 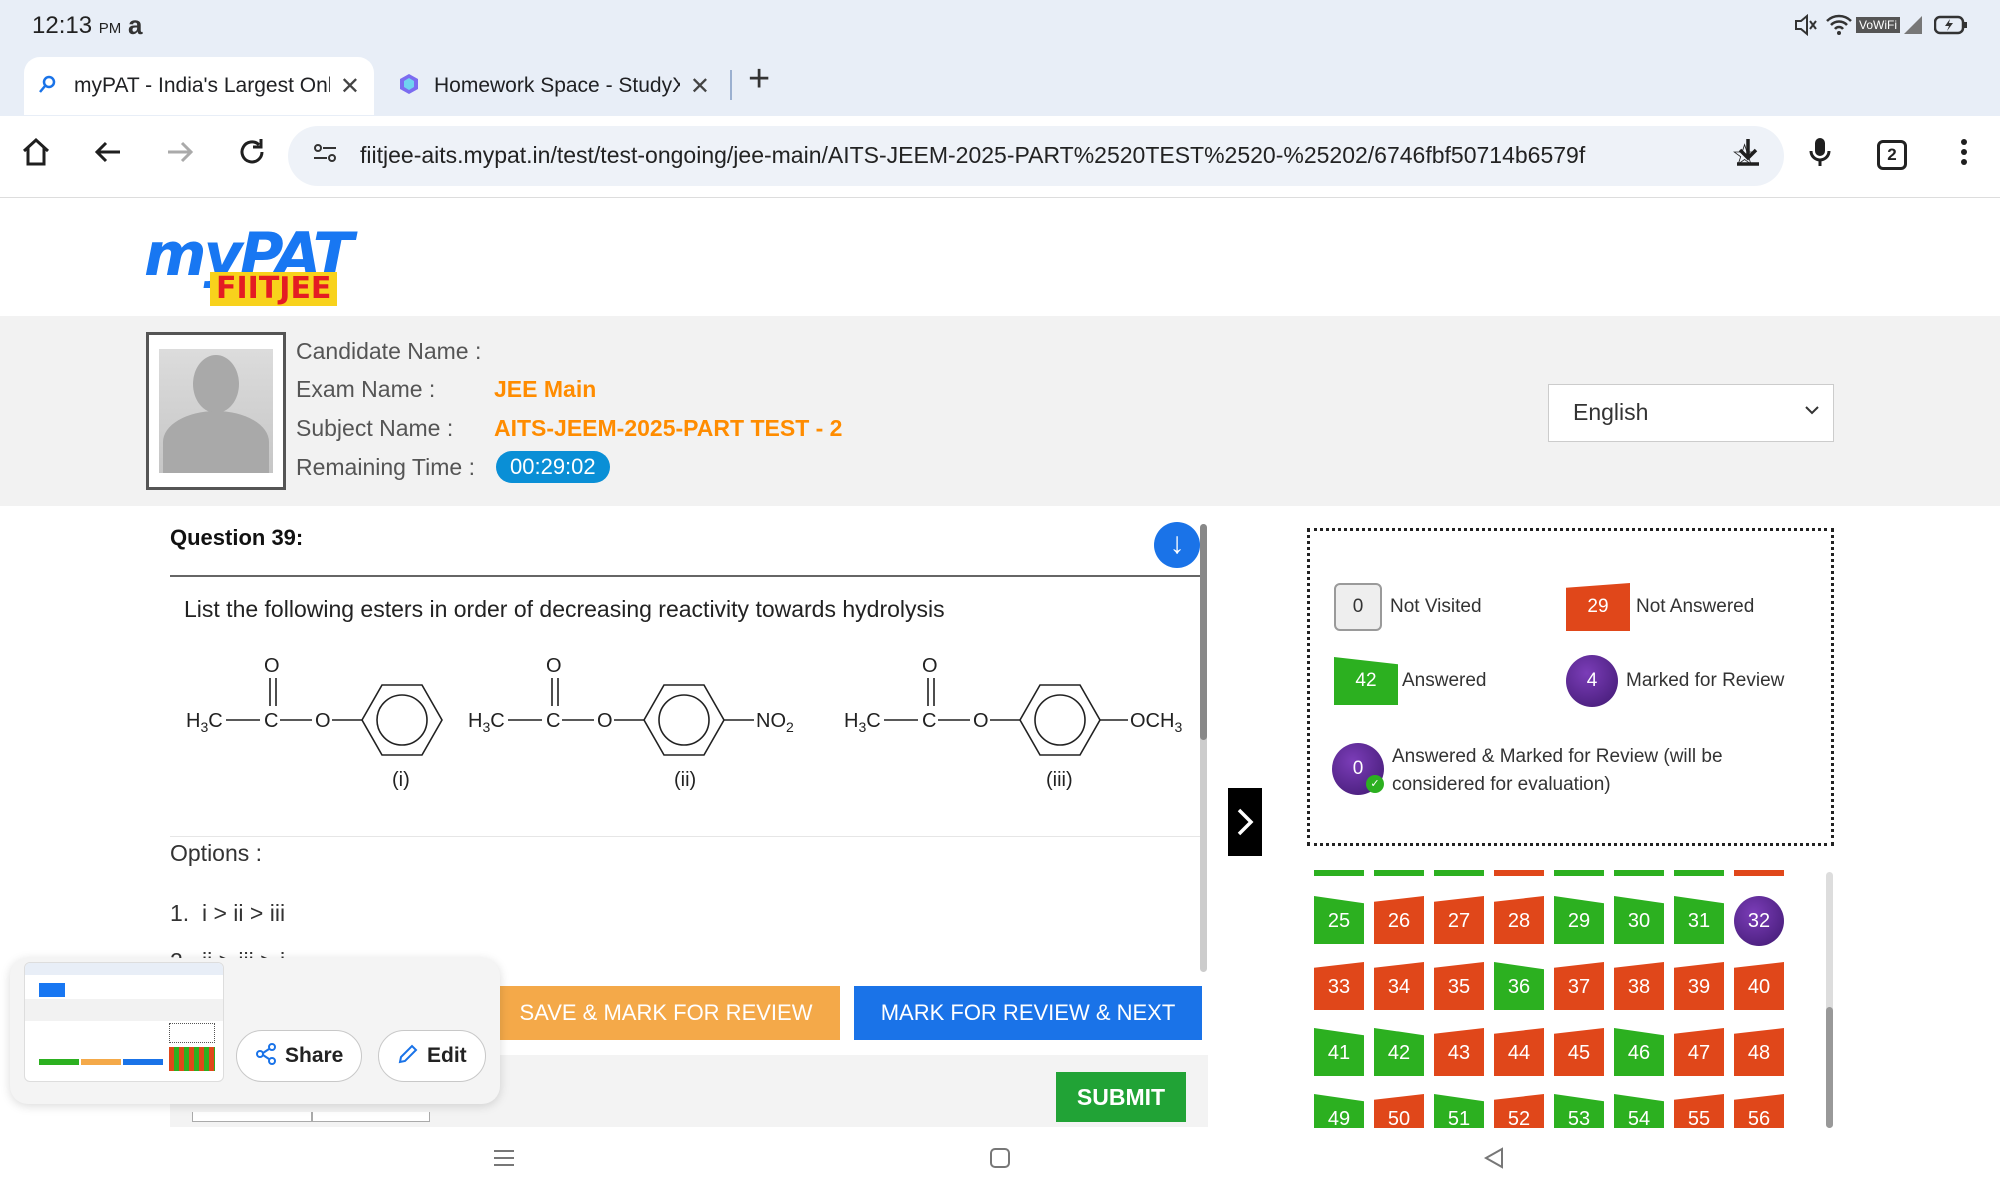 What do you see at coordinates (108, 156) in the screenshot?
I see `back-icon` at bounding box center [108, 156].